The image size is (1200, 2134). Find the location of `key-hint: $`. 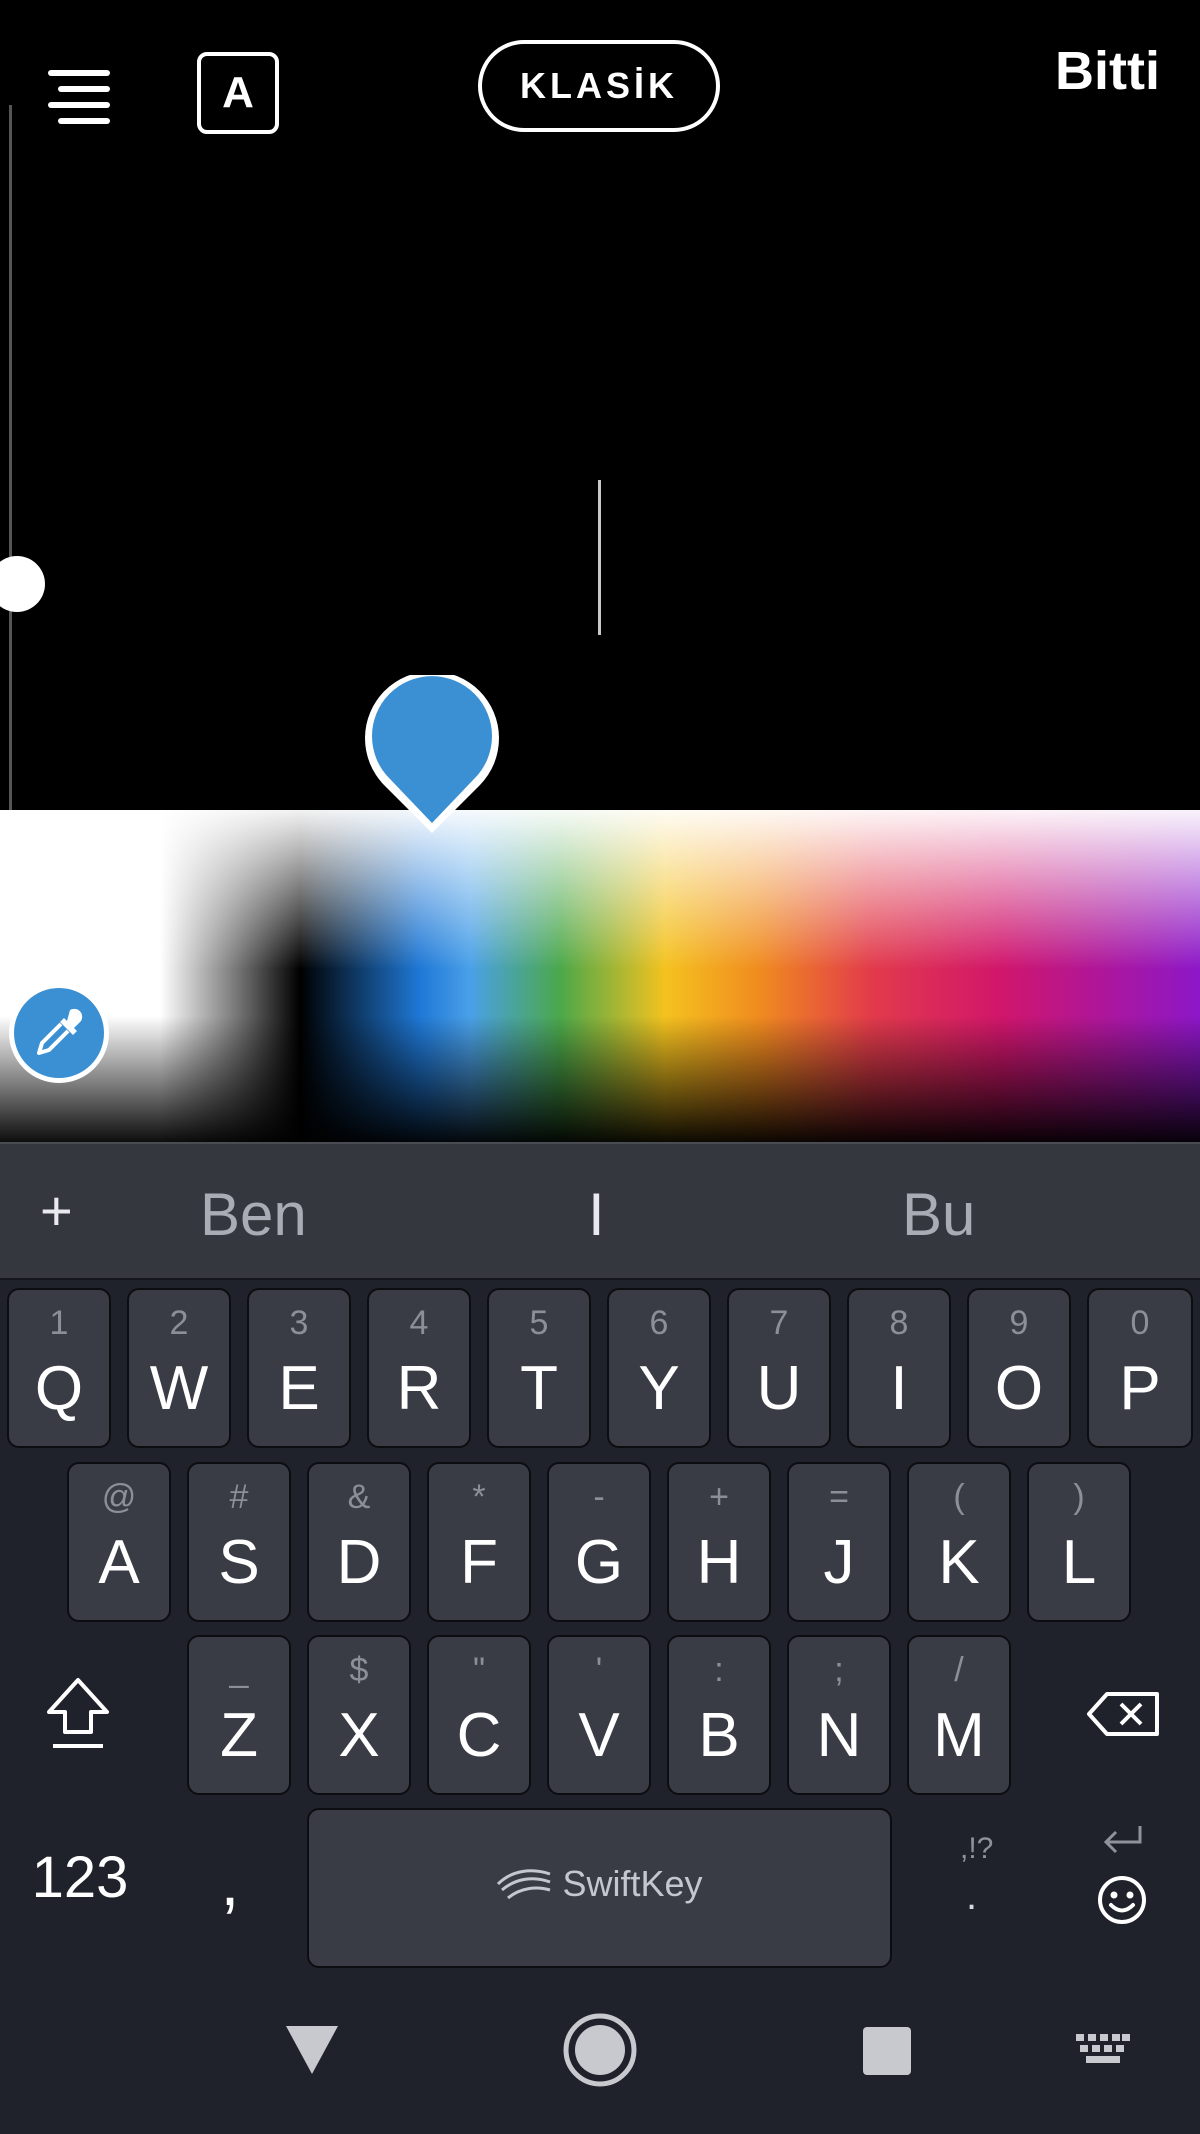

key-hint: $ is located at coordinates (359, 1670).